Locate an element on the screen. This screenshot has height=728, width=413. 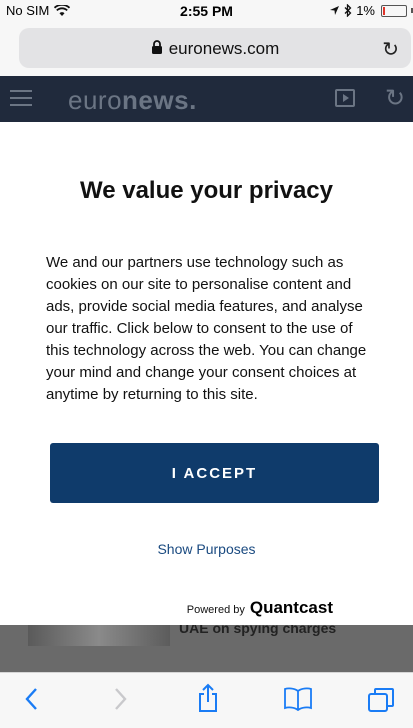
bookmarks-icon is located at coordinates (298, 699).